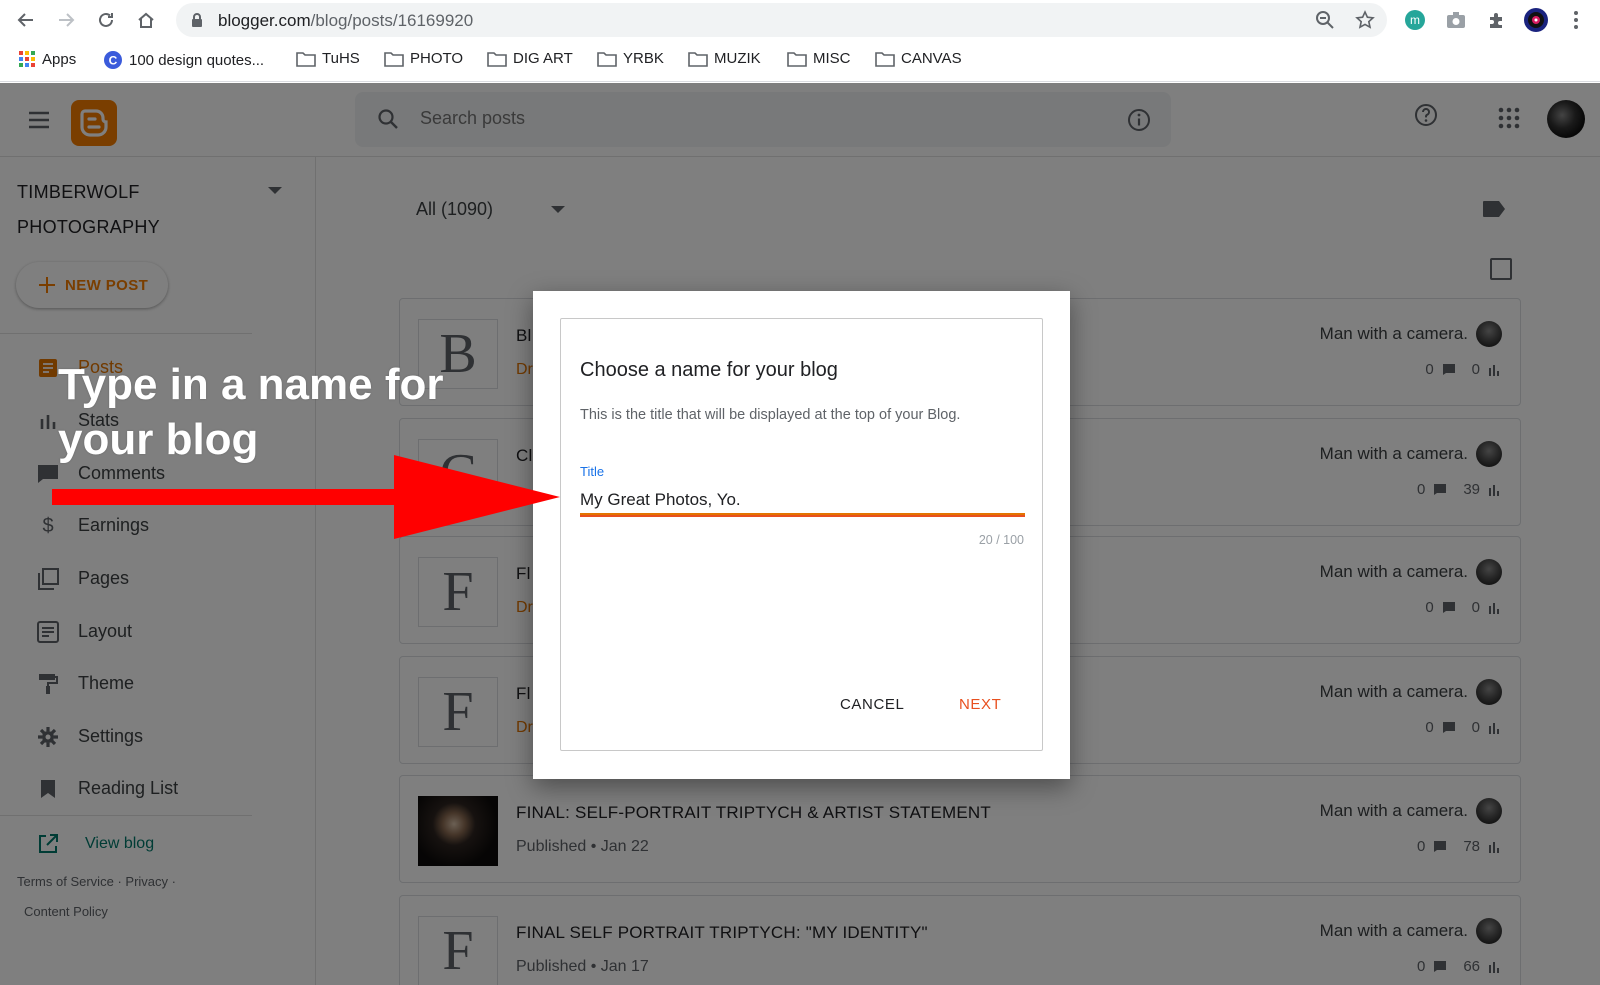  What do you see at coordinates (709, 370) in the screenshot?
I see `dialog-title: Choose a name for your blog` at bounding box center [709, 370].